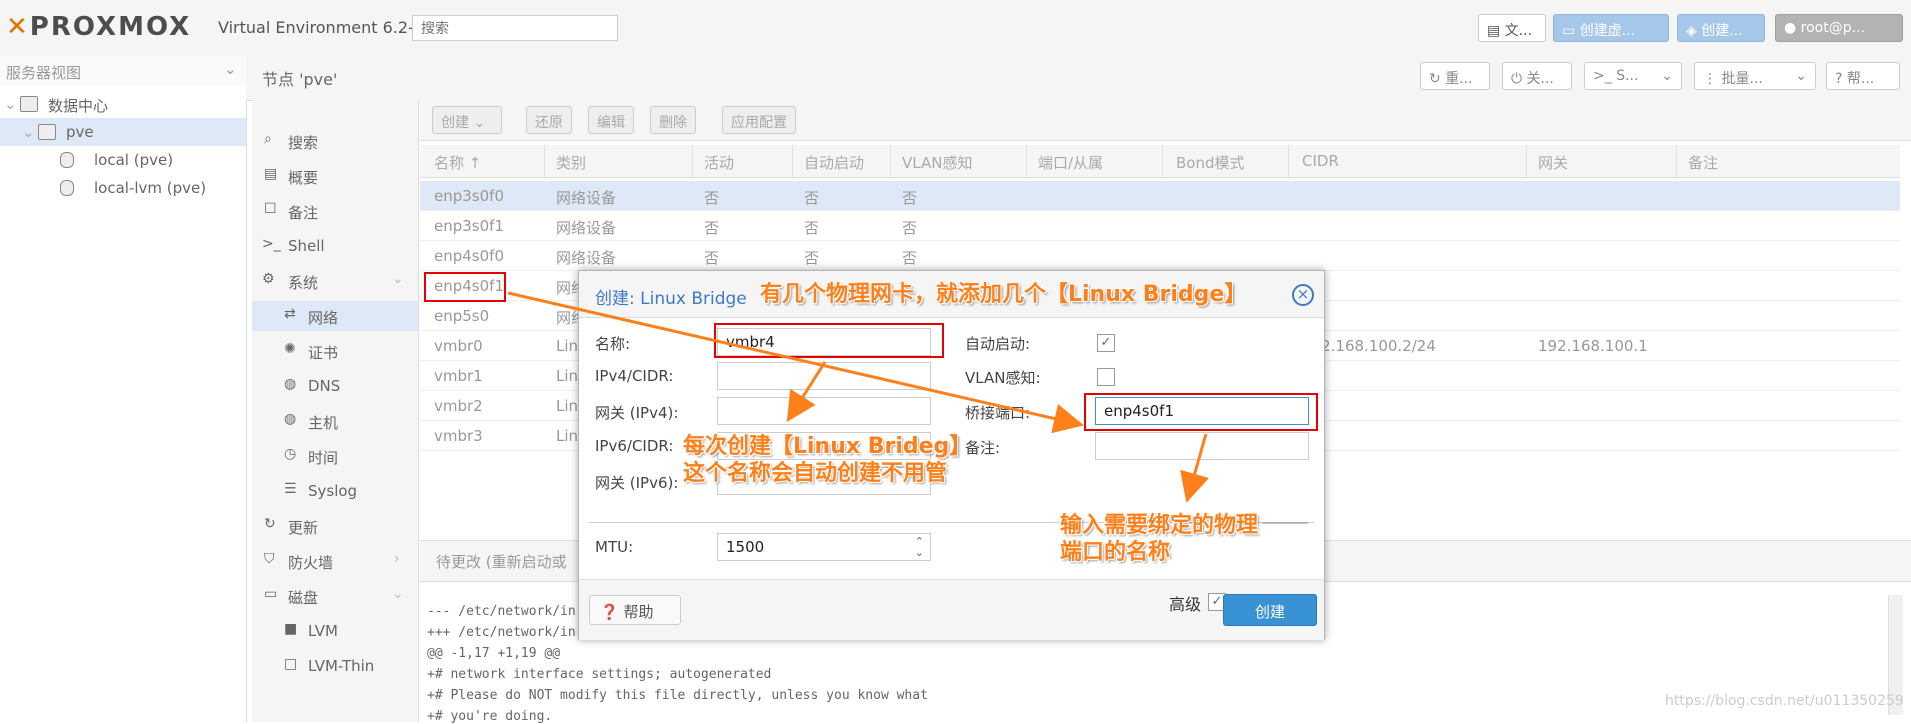 The image size is (1911, 724). I want to click on annotation-port-line2: 端口的名称, so click(1115, 552).